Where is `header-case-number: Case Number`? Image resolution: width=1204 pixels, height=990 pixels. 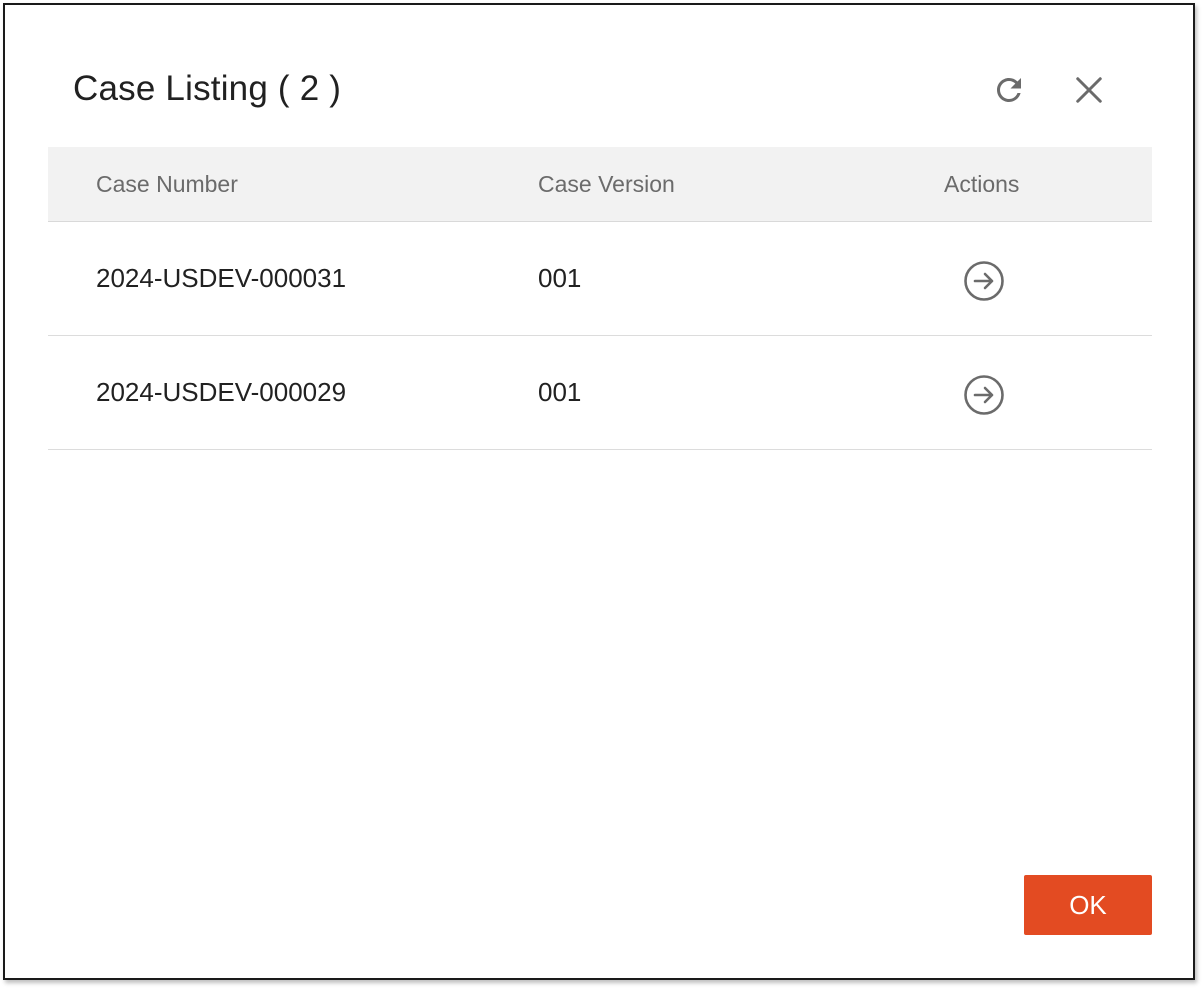
header-case-number: Case Number is located at coordinates (167, 184).